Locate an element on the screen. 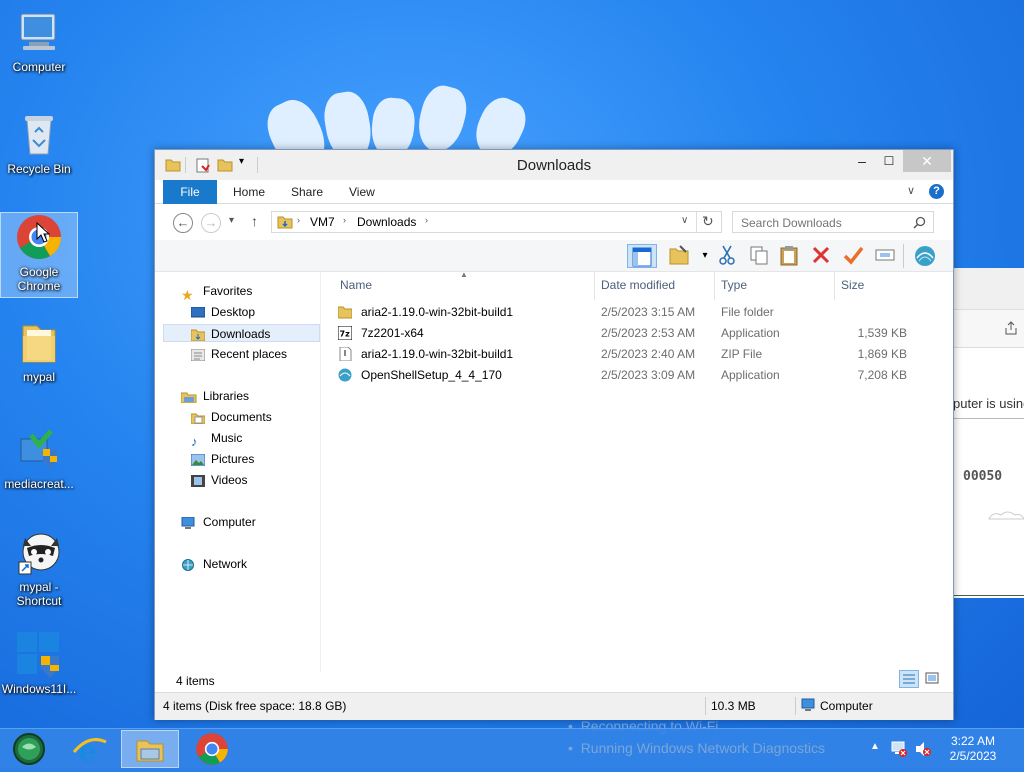 The width and height of the screenshot is (1024, 772). desktop-icon-recycle-bin: Recycle Bin is located at coordinates (39, 143).